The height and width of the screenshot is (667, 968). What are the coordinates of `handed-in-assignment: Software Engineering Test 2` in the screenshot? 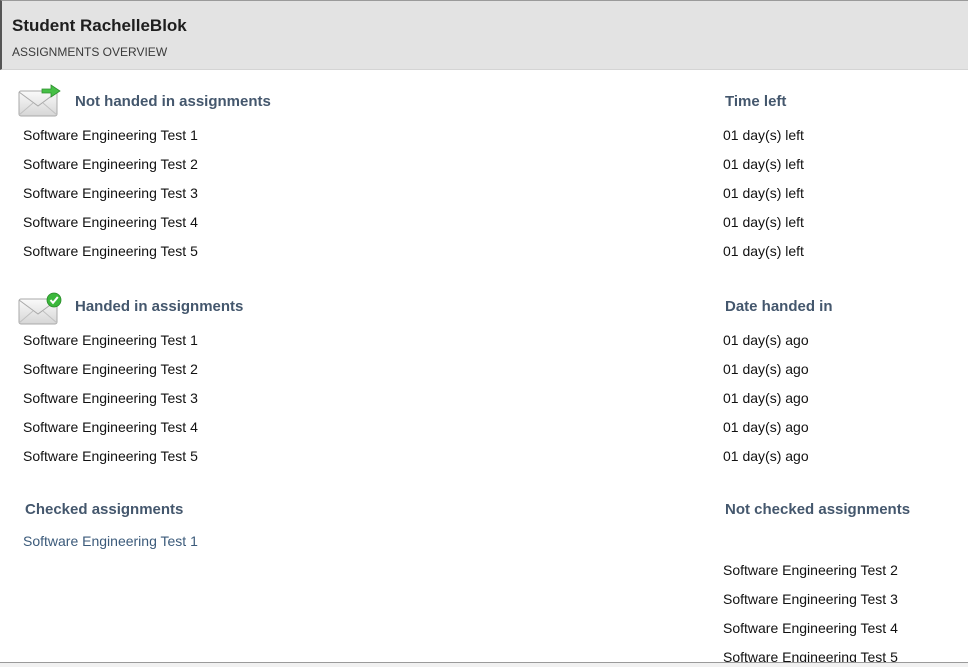 It's located at (110, 369).